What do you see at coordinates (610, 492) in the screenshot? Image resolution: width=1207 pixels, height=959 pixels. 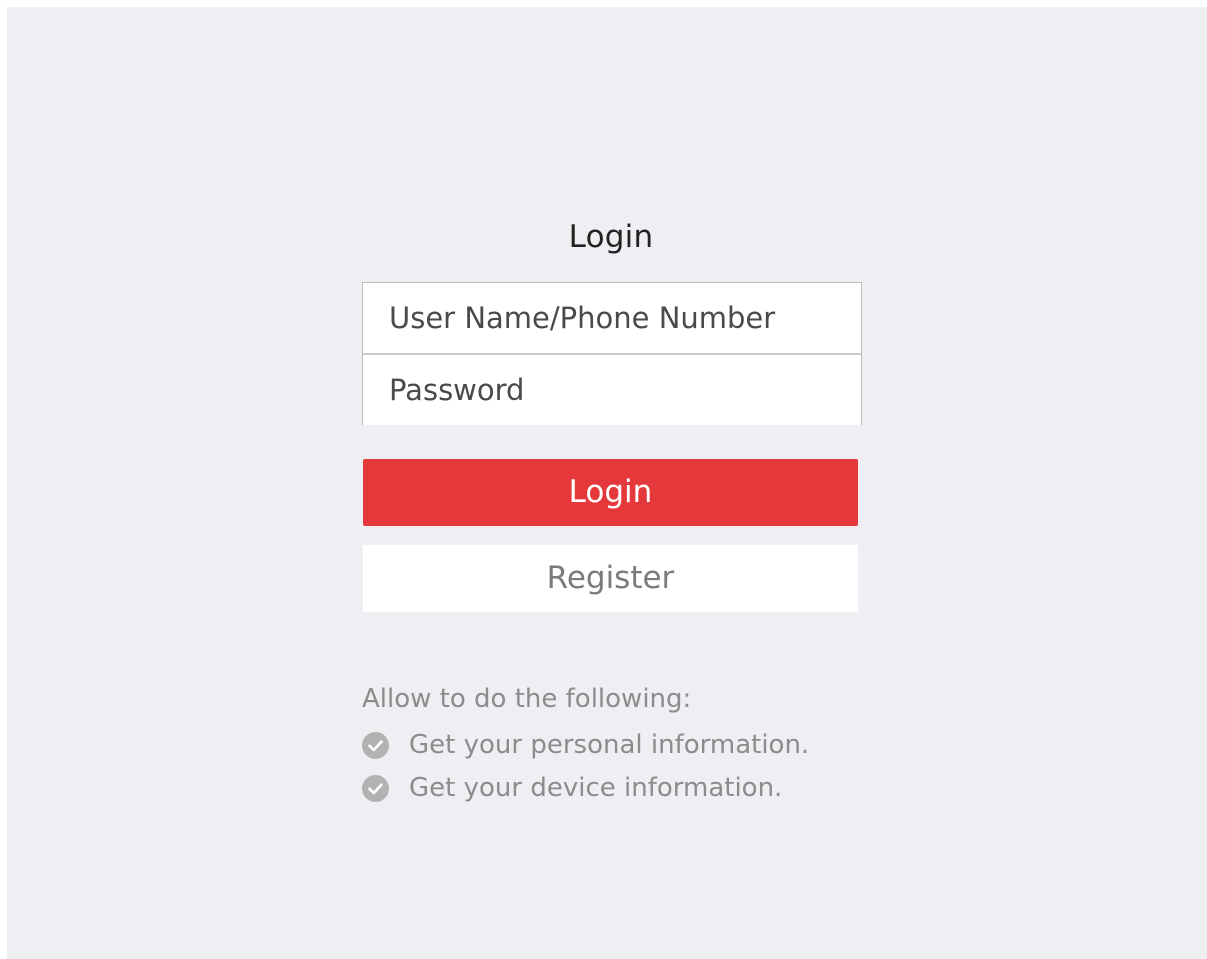 I see `login-button: Login` at bounding box center [610, 492].